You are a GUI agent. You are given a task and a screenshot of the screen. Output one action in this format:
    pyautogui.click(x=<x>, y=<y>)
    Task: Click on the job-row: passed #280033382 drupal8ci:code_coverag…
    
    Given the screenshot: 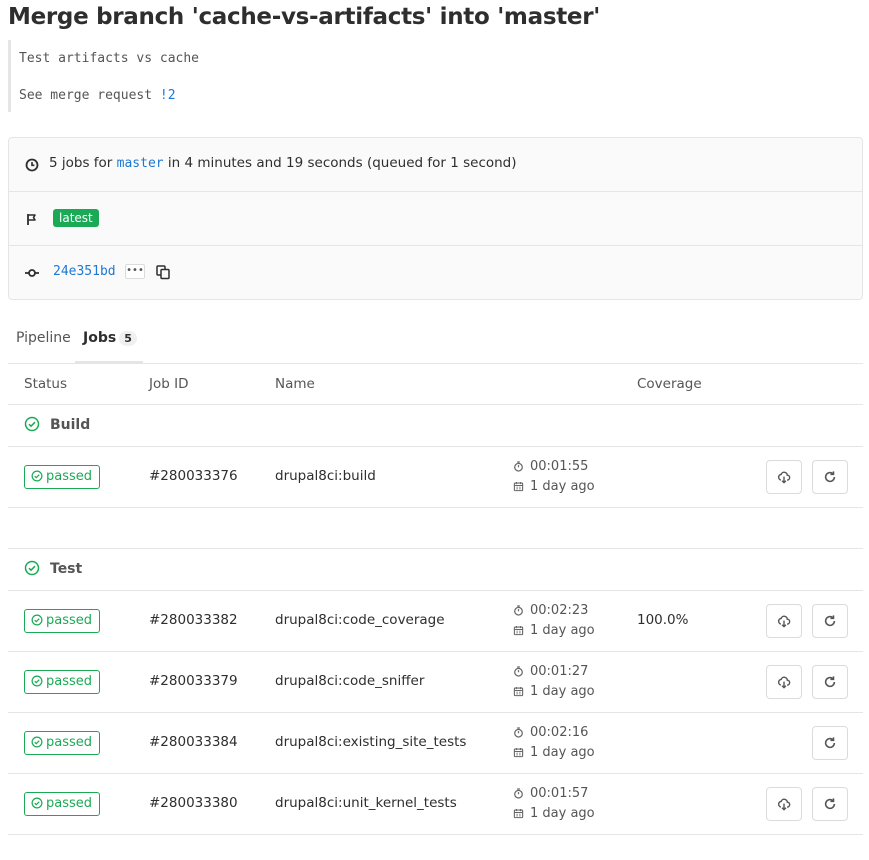 What is the action you would take?
    pyautogui.click(x=435, y=621)
    